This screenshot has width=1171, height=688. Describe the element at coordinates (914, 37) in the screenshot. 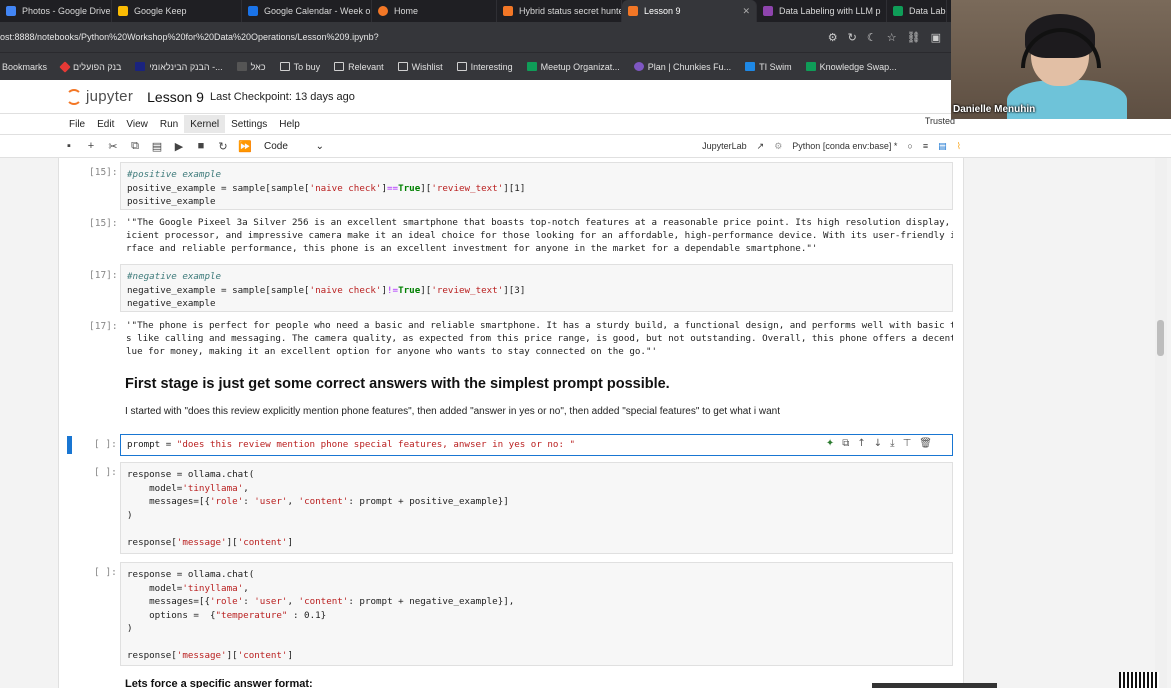

I see `link-icon: ⛓` at that location.